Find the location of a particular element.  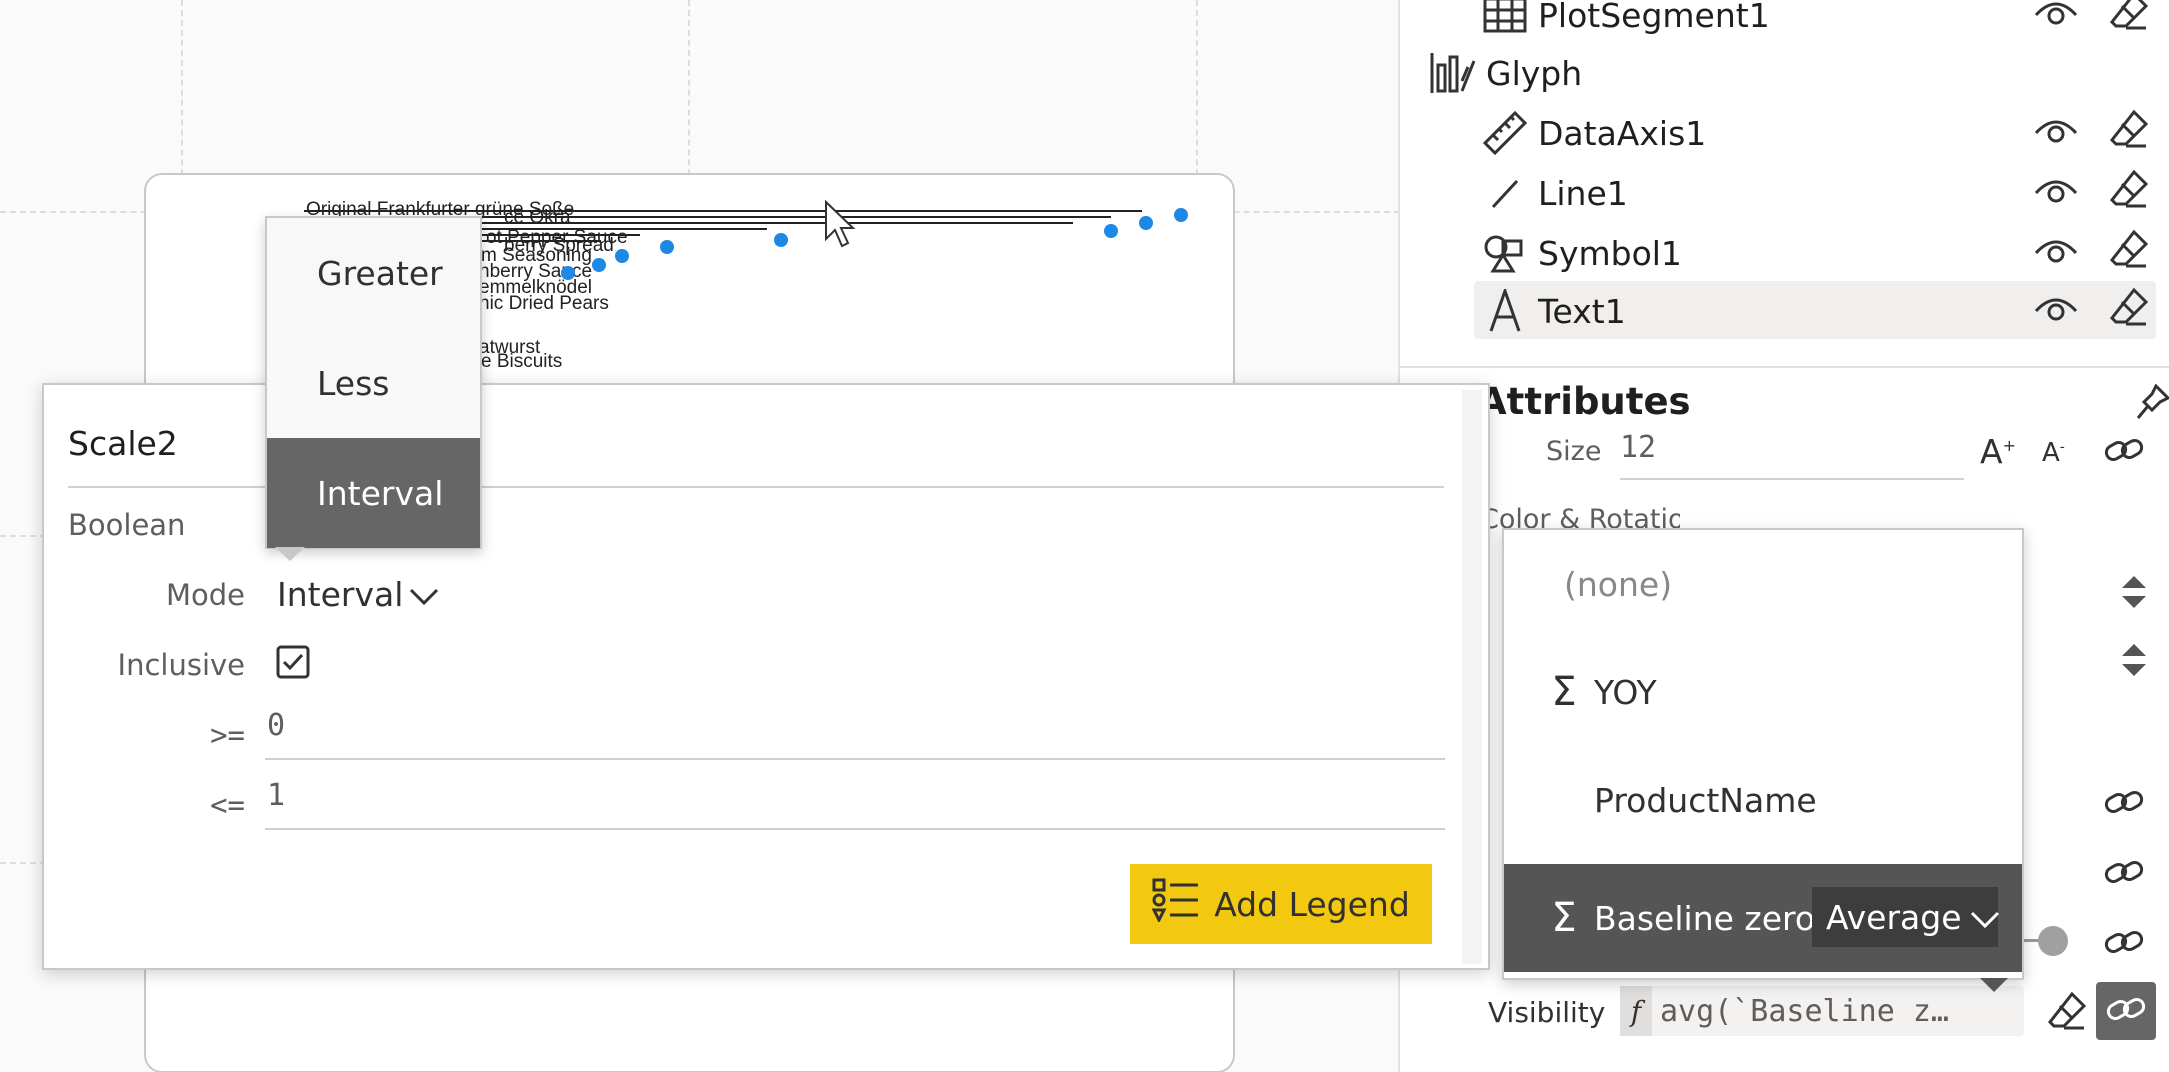

tree-item-label: Glyph is located at coordinates (1534, 73).